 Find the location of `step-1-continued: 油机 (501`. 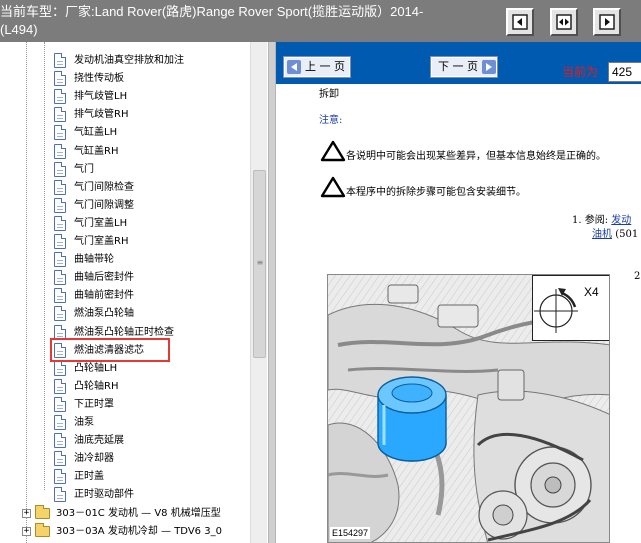

step-1-continued: 油机 (501 is located at coordinates (615, 235).